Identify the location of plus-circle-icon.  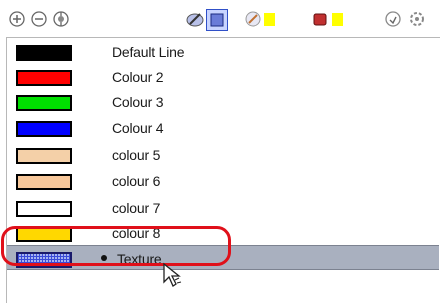
(17, 19).